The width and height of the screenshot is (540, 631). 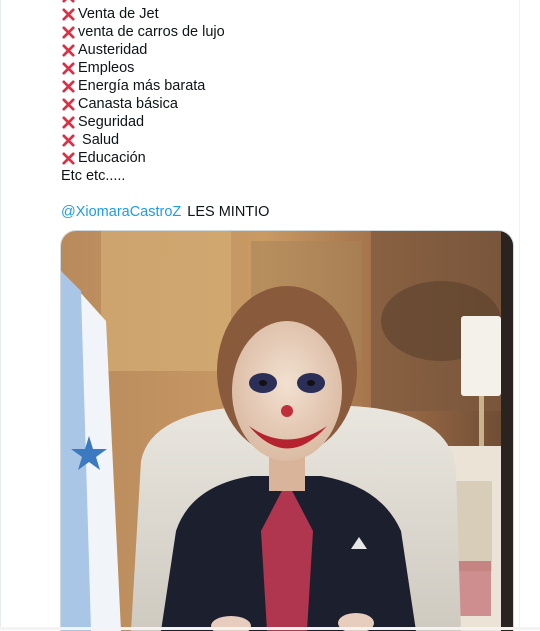 What do you see at coordinates (228, 212) in the screenshot?
I see `mention-trailing-text: LES MINTIO` at bounding box center [228, 212].